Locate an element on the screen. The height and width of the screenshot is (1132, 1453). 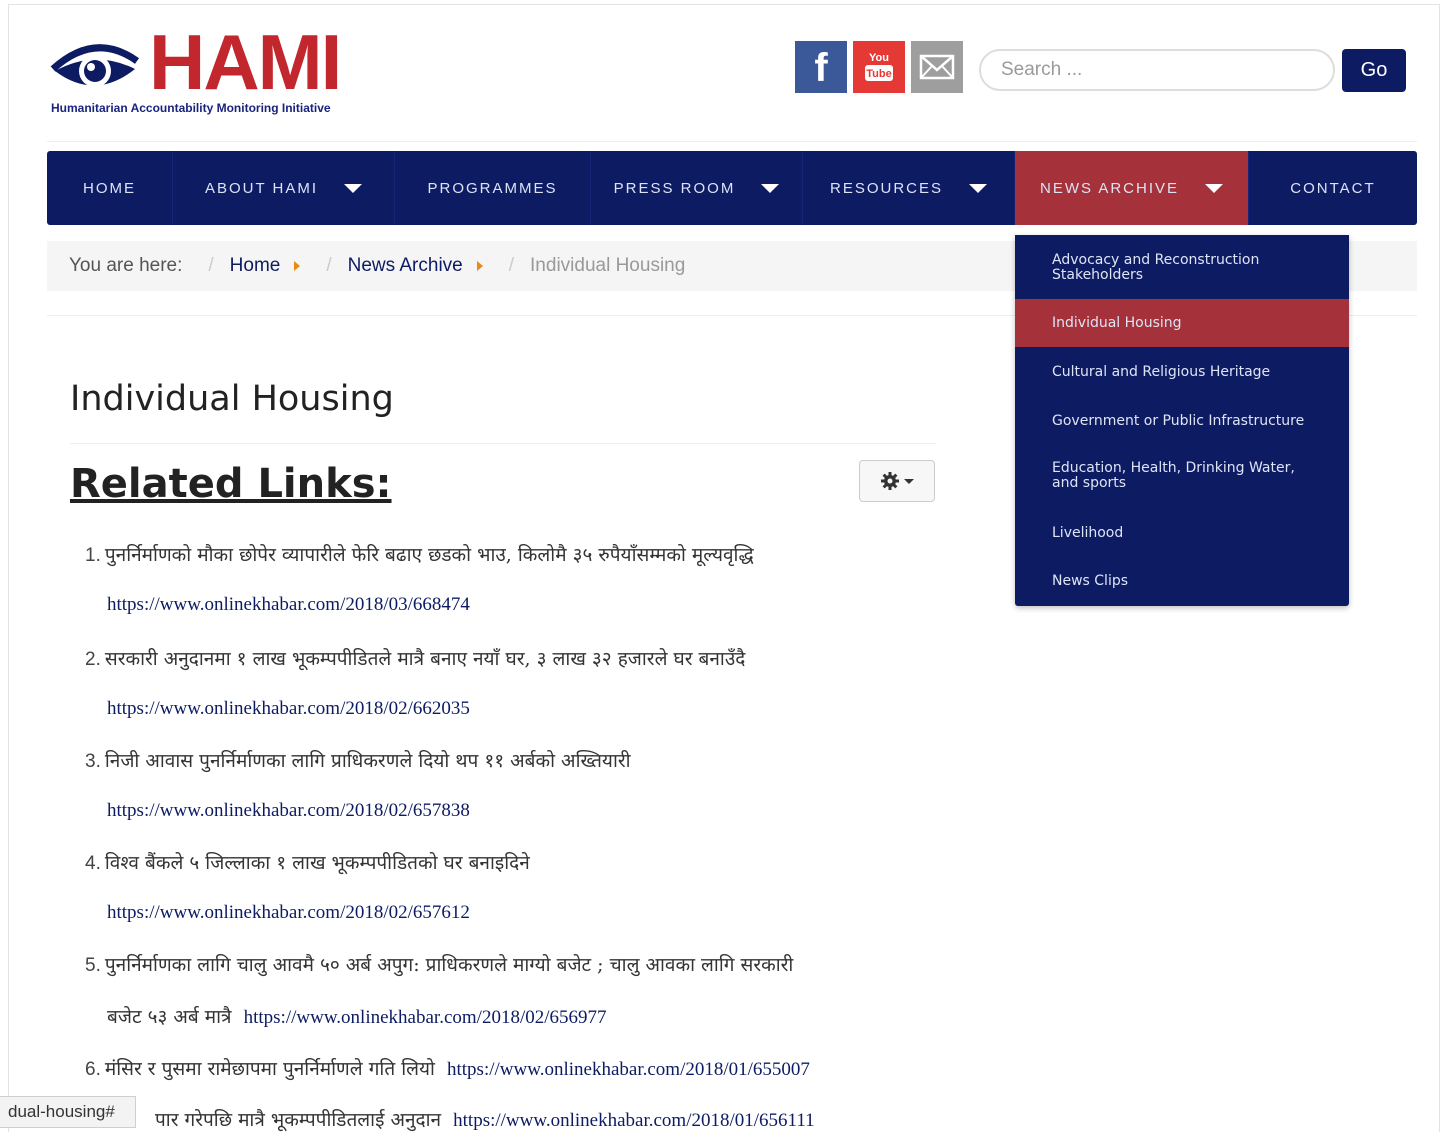
dropdown-item-individual-housing: Individual Housing is located at coordinates (1182, 323).